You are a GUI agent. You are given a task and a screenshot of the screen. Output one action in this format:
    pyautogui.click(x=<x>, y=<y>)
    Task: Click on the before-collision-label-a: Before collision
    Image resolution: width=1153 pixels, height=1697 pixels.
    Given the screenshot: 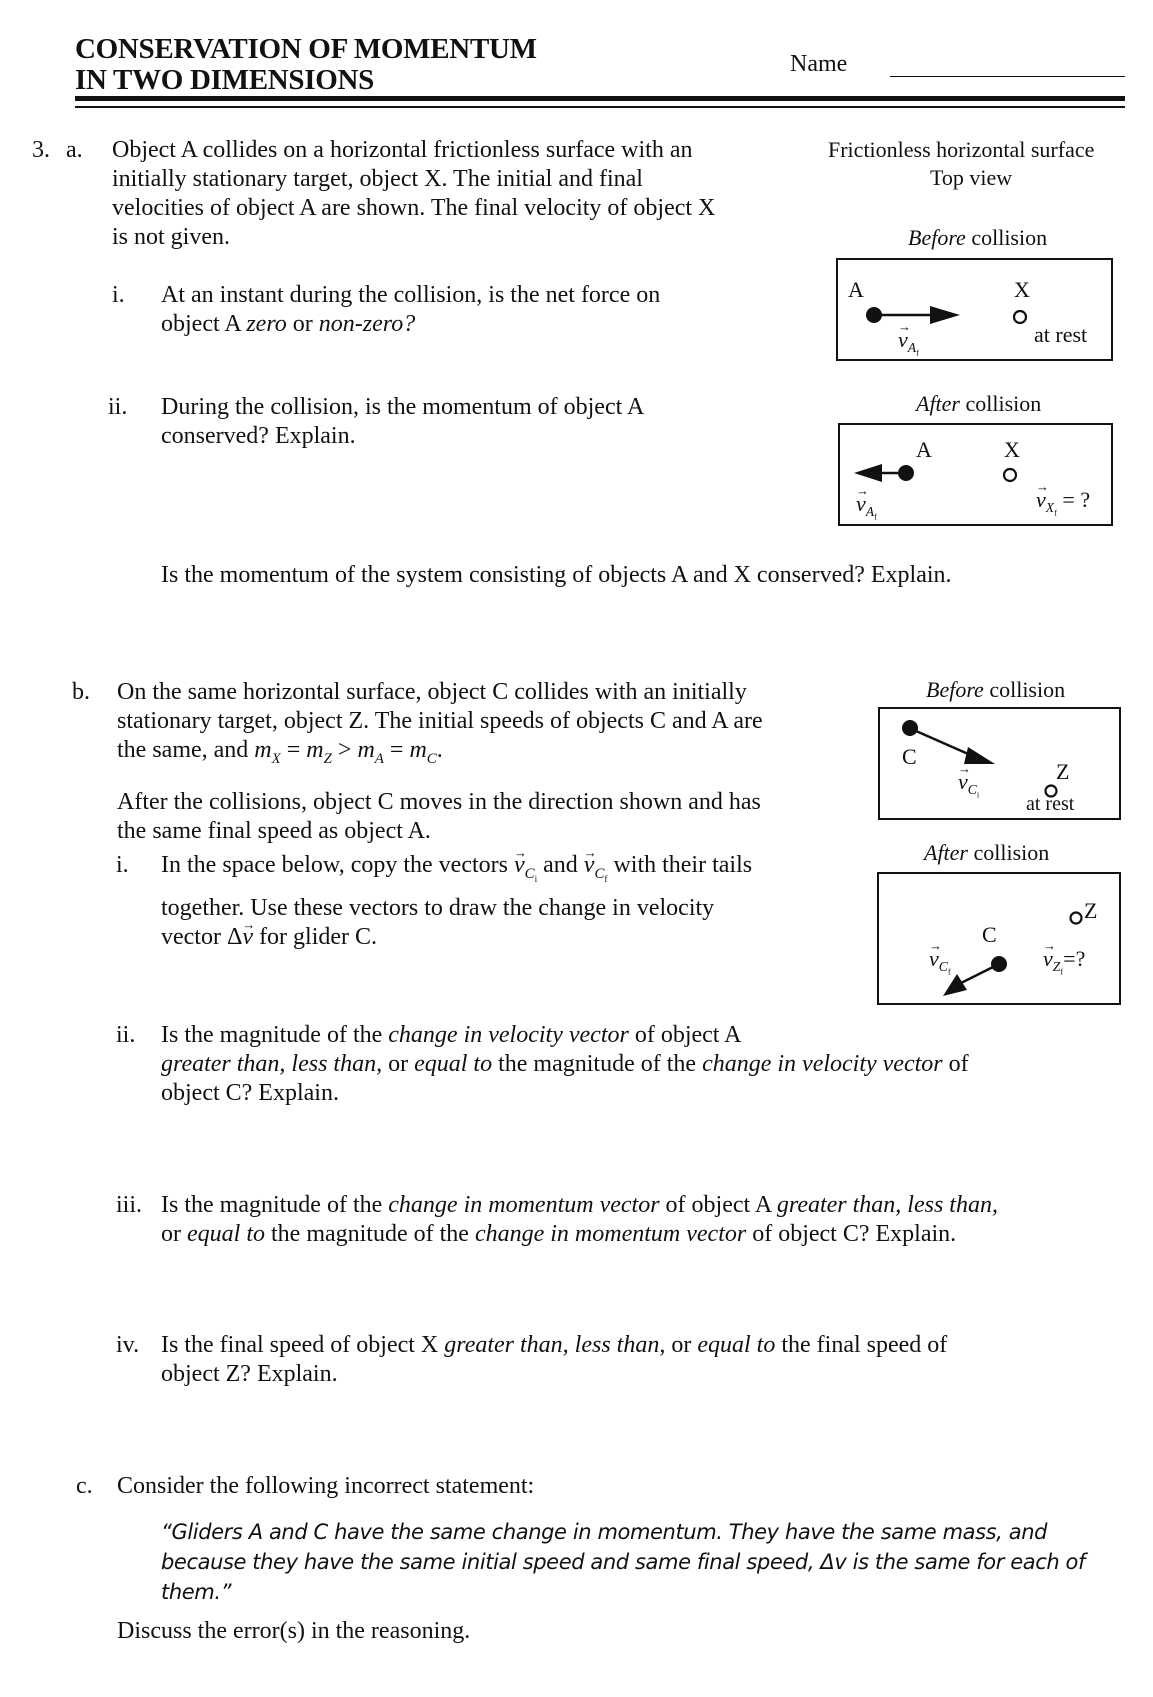 What is the action you would take?
    pyautogui.click(x=977, y=238)
    